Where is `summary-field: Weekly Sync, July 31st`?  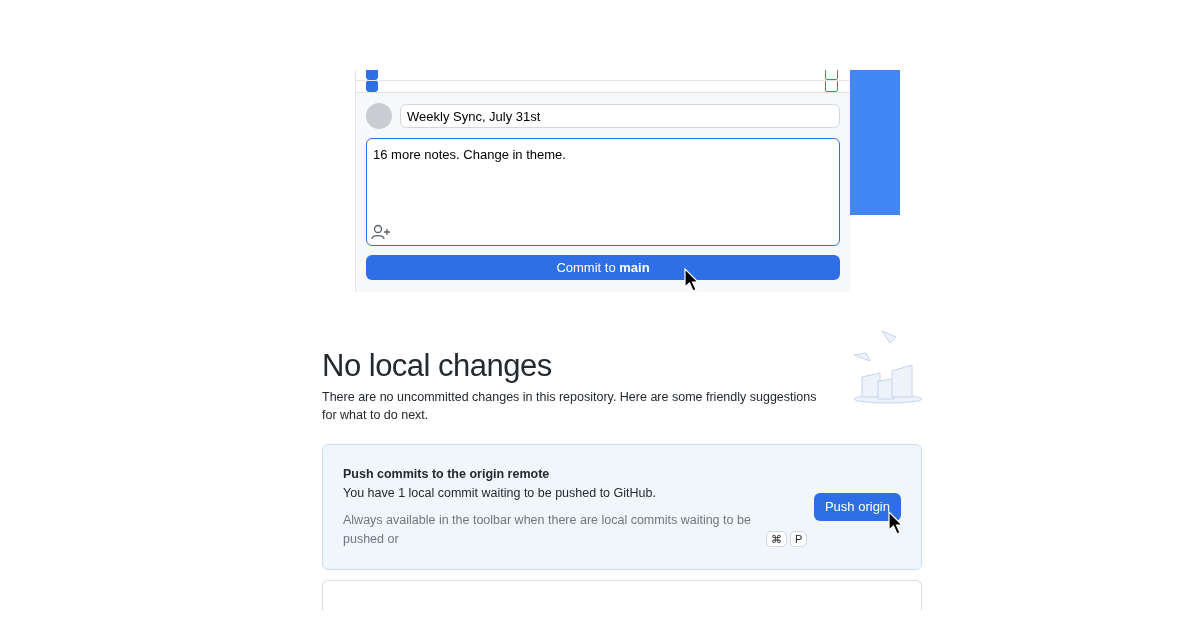 summary-field: Weekly Sync, July 31st is located at coordinates (620, 116).